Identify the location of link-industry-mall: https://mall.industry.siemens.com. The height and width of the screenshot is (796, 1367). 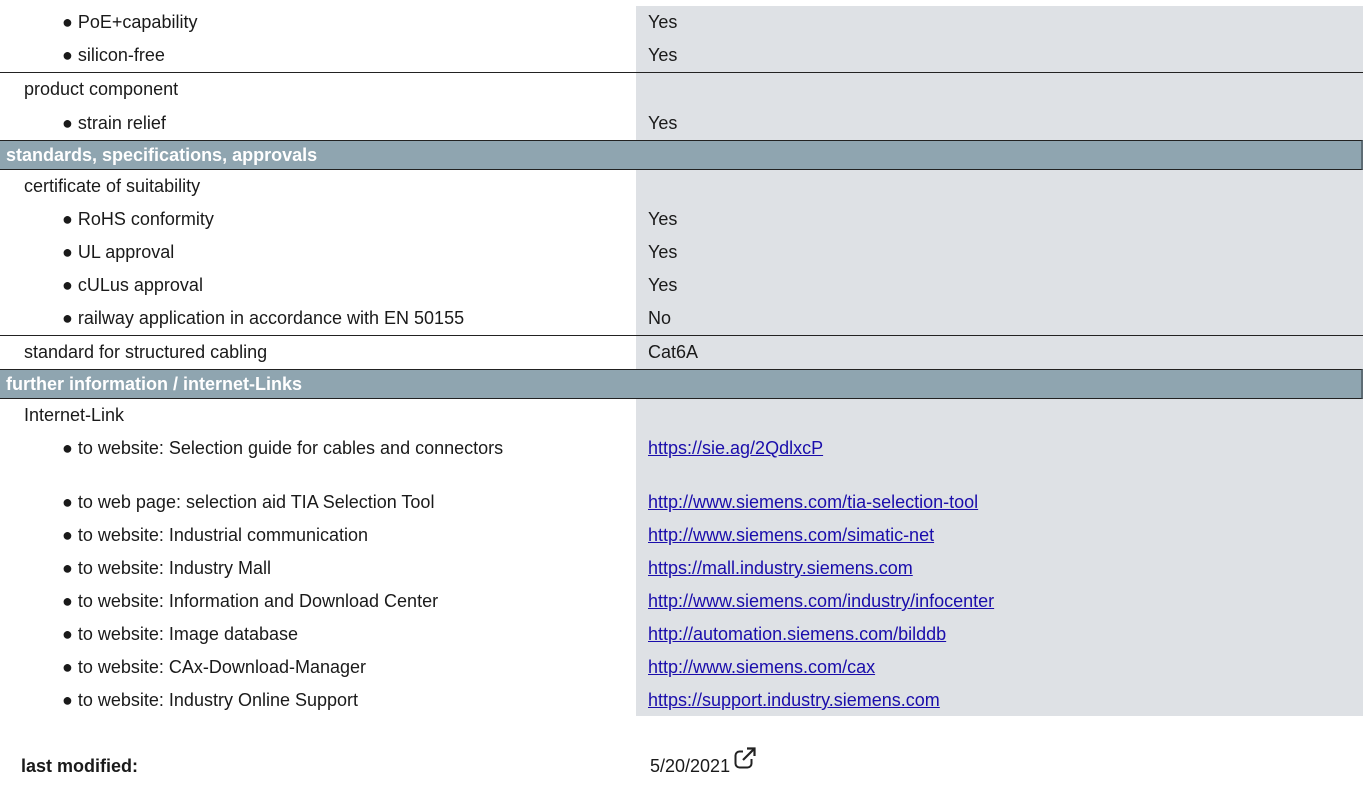
(780, 568).